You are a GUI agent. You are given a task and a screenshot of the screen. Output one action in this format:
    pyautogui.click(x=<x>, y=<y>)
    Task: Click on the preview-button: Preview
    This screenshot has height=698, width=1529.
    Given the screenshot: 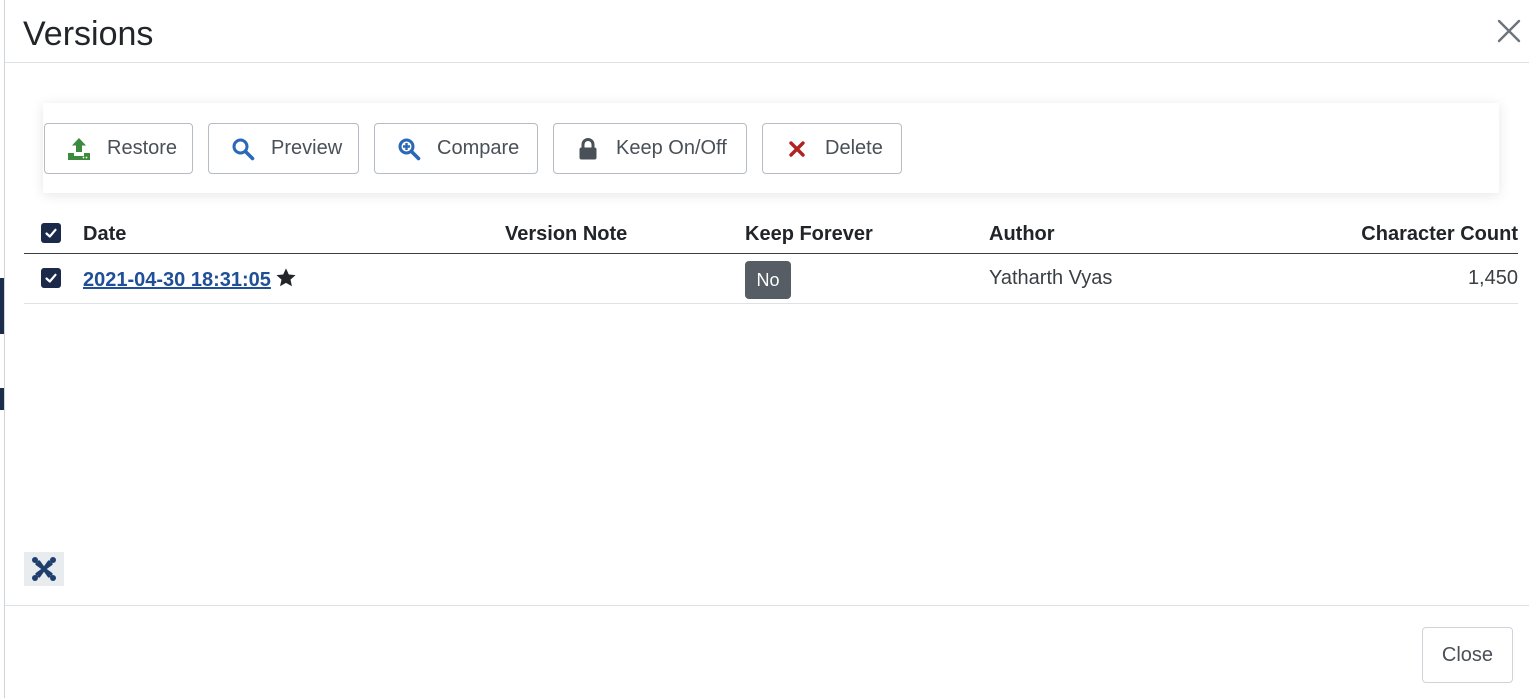 What is the action you would take?
    pyautogui.click(x=283, y=148)
    